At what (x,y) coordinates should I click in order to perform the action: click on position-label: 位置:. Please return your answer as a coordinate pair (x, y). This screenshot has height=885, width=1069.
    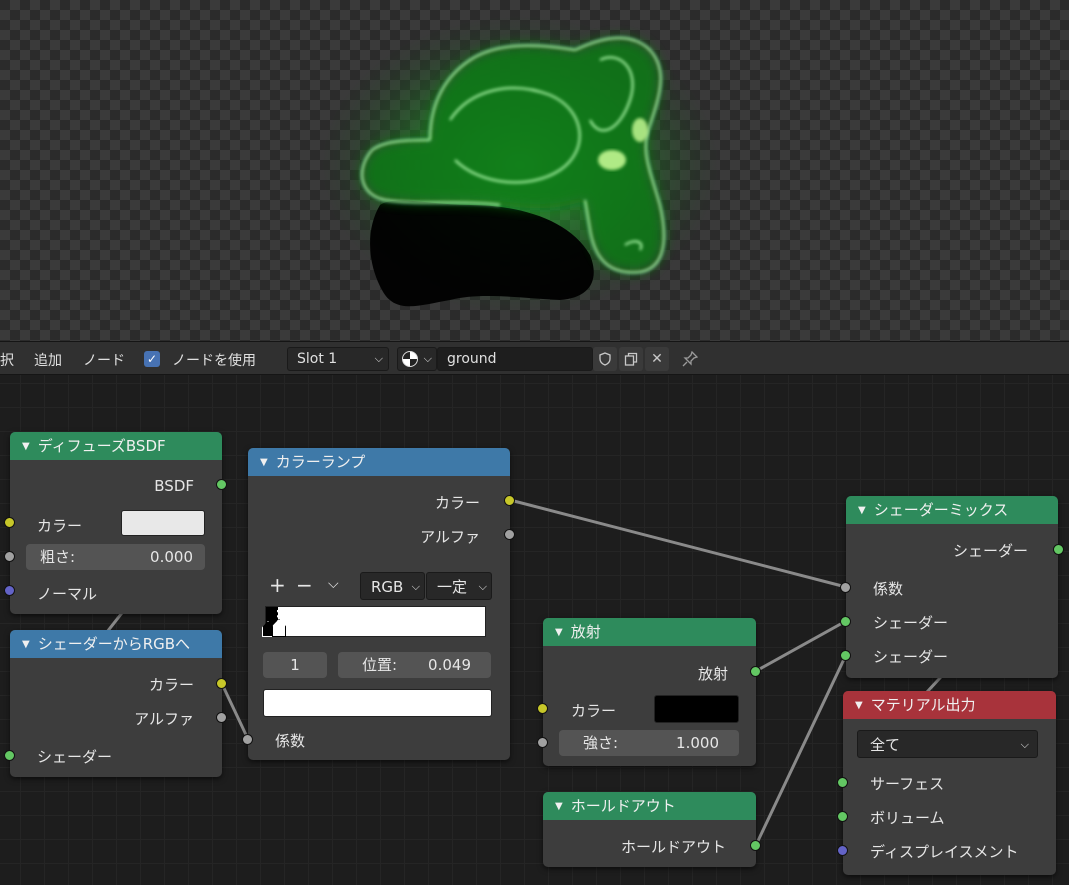
    Looking at the image, I should click on (380, 665).